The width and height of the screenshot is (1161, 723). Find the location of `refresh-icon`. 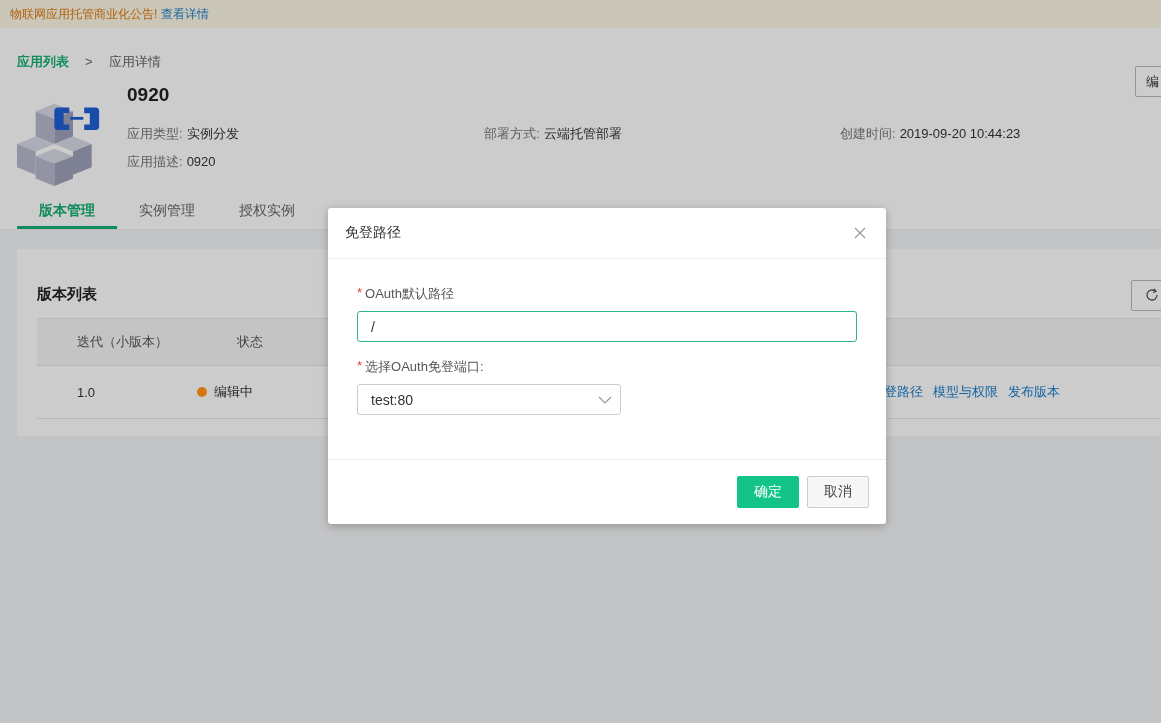

refresh-icon is located at coordinates (1152, 295).